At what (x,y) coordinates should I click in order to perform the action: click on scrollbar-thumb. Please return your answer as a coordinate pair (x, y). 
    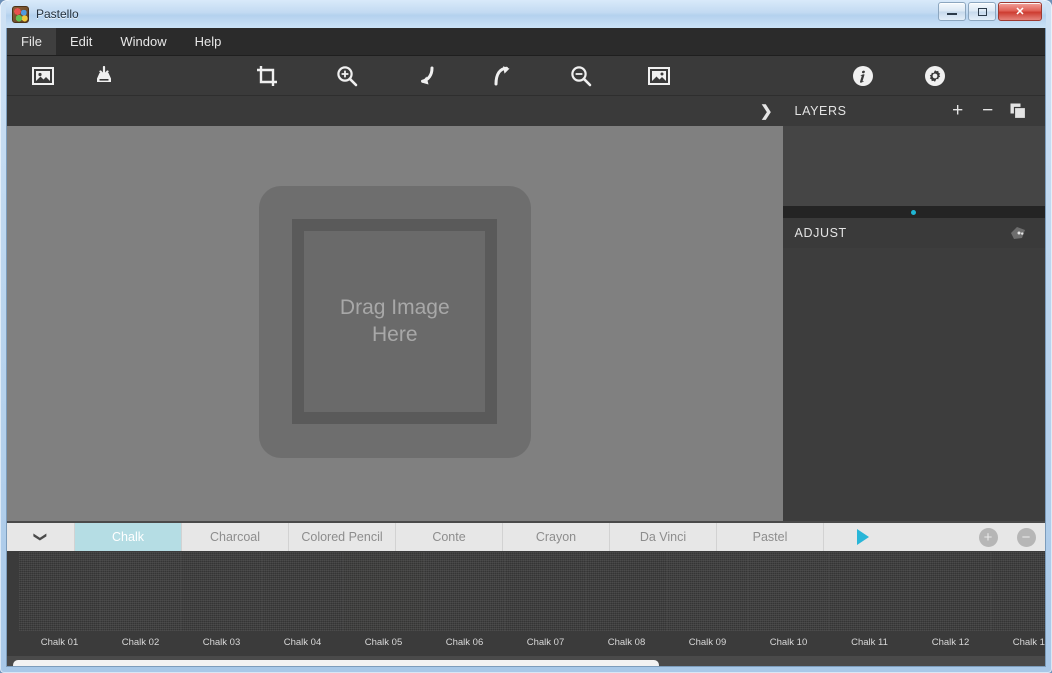
    Looking at the image, I should click on (336, 663).